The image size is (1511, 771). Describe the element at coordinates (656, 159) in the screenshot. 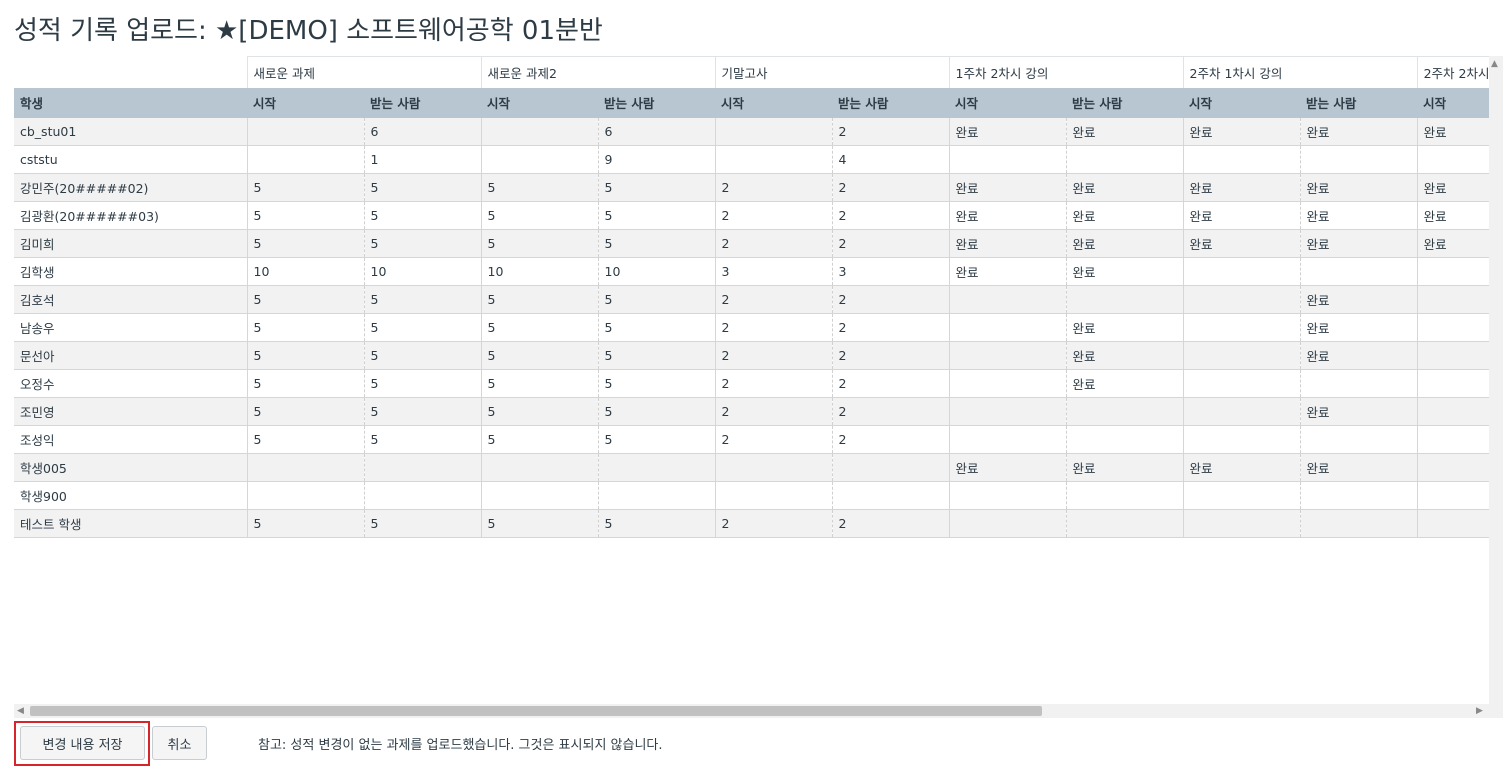

I see `grade-cell: 9` at that location.